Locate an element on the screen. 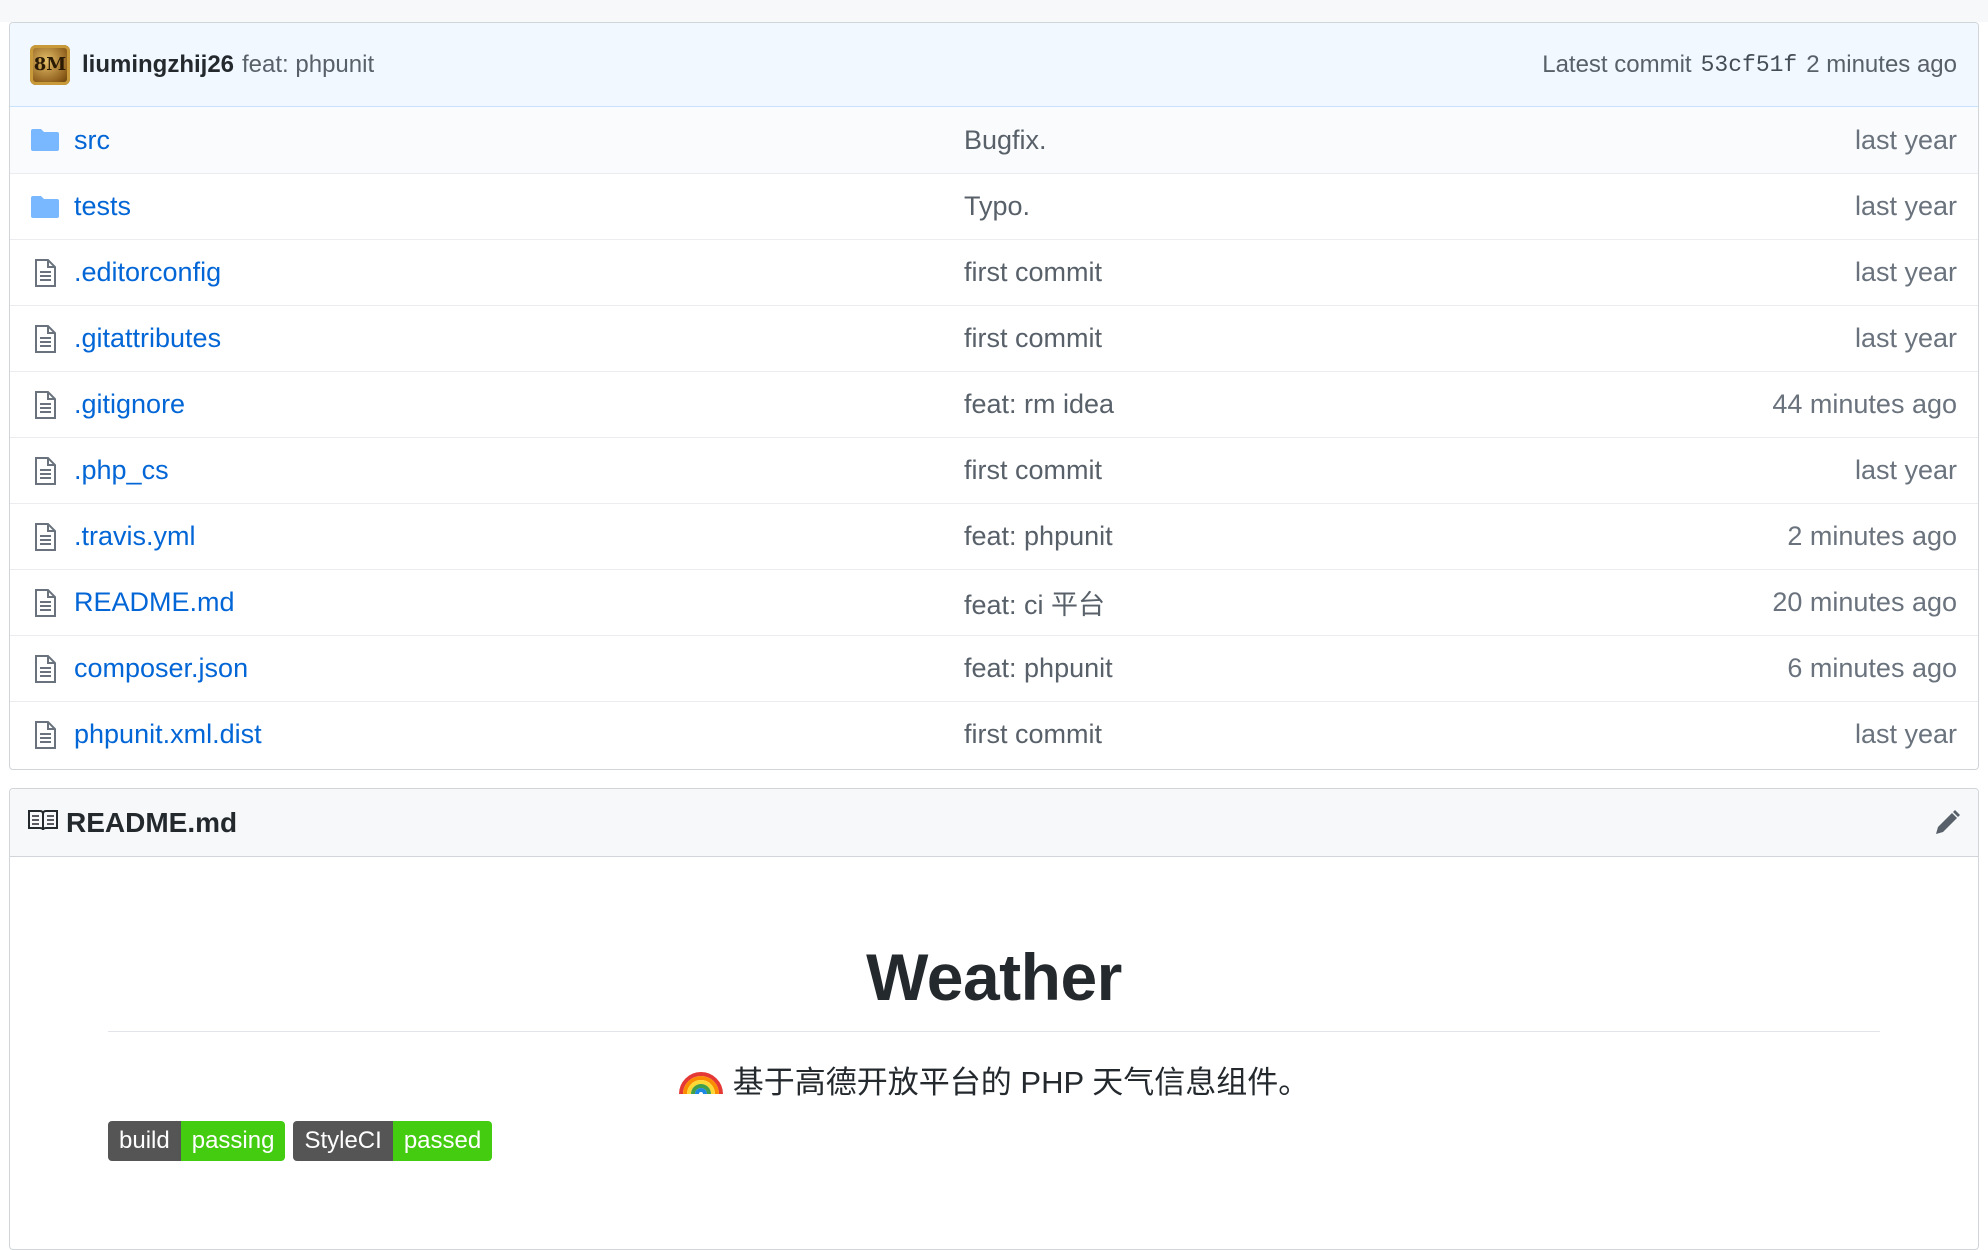 The width and height of the screenshot is (1988, 1250). file-row: .editorconfig first commit last year is located at coordinates (994, 272).